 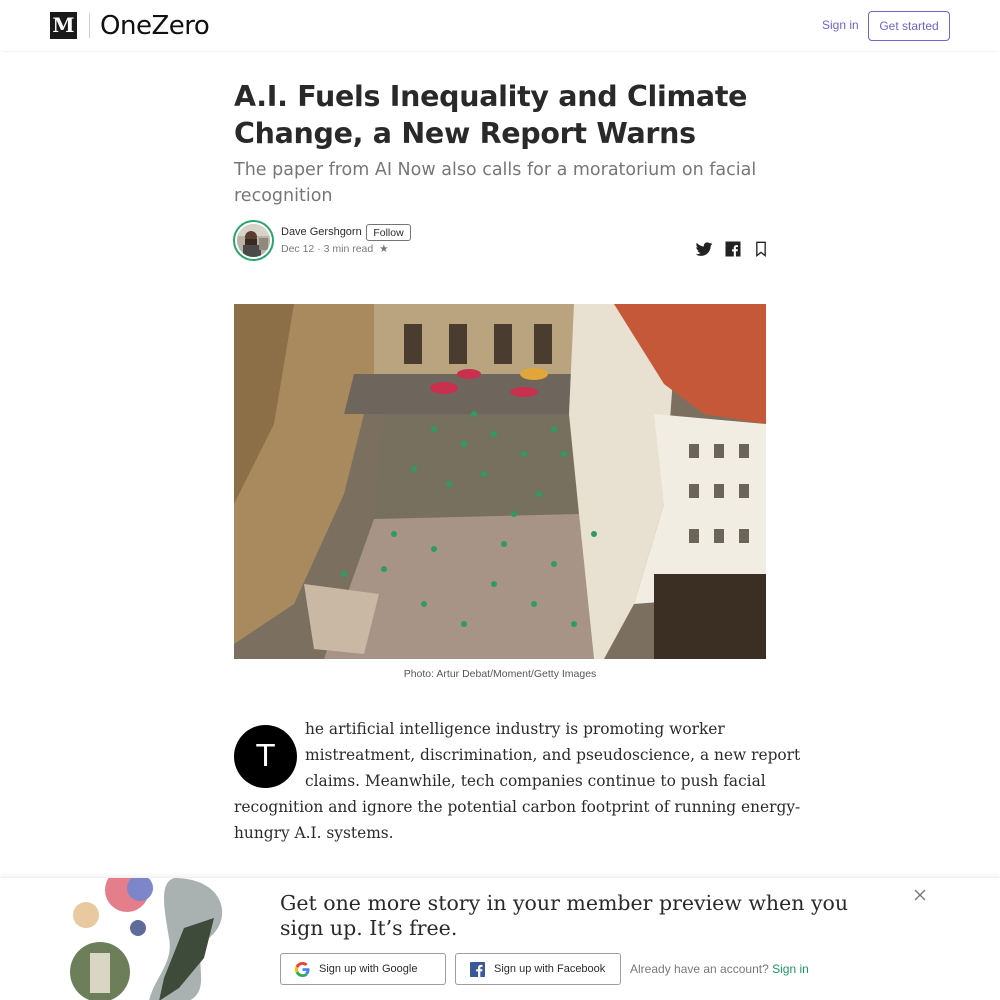 I want to click on avatar-photo, so click(x=253, y=240).